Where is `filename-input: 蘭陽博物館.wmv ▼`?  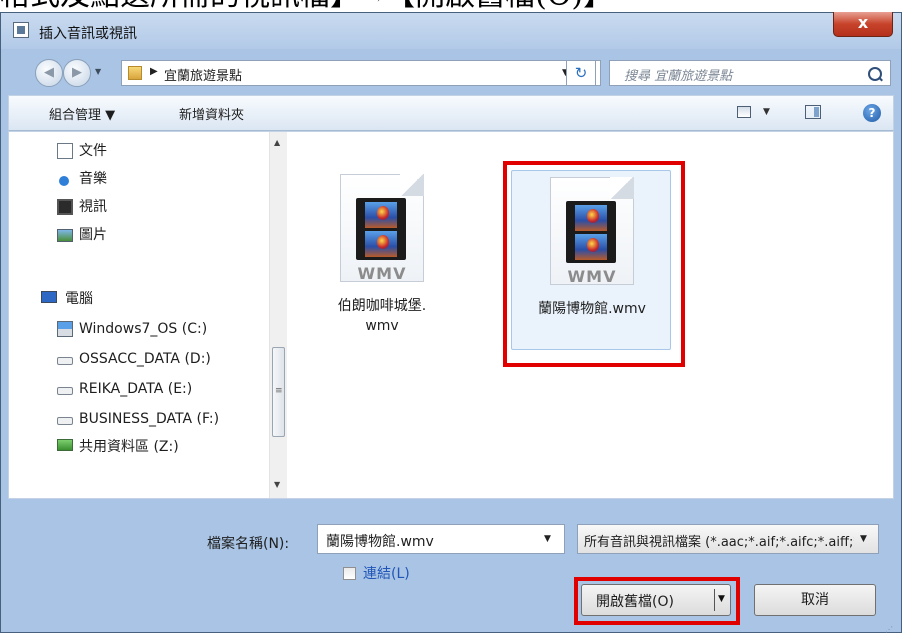 filename-input: 蘭陽博物館.wmv ▼ is located at coordinates (441, 539).